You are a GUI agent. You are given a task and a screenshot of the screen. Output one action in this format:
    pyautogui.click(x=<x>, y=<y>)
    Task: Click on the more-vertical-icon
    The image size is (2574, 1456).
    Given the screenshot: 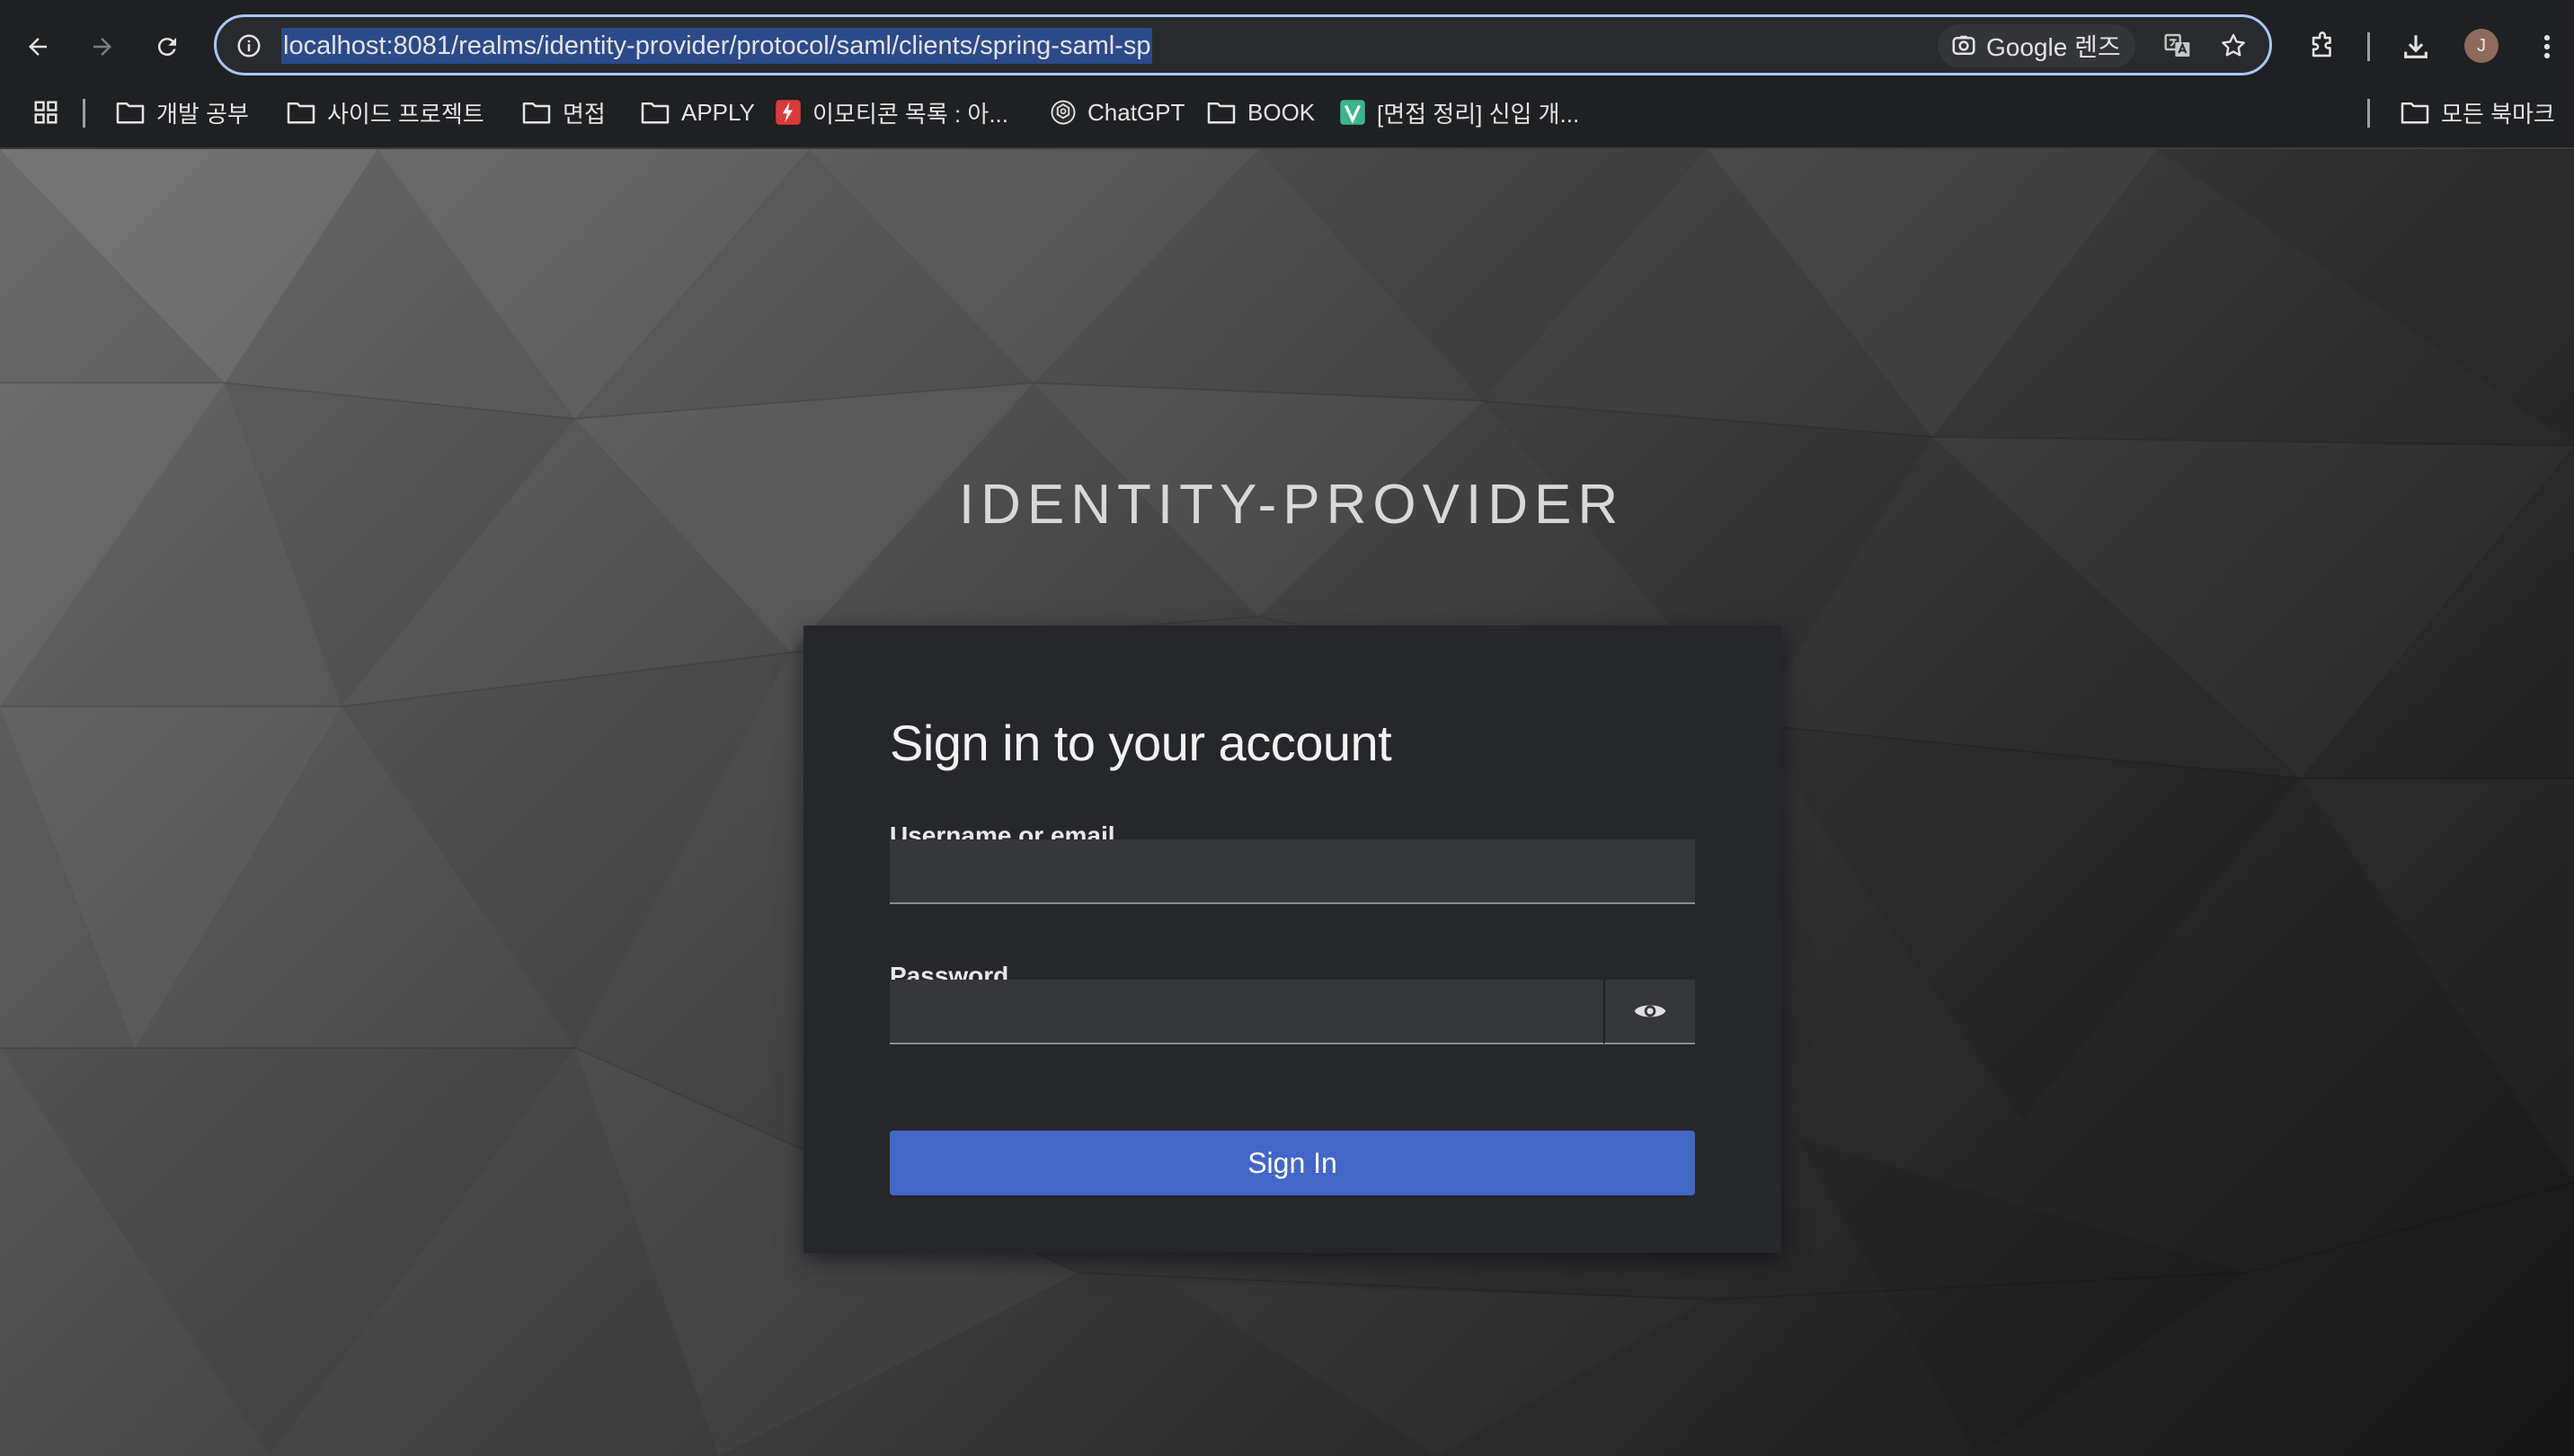 What is the action you would take?
    pyautogui.click(x=2547, y=47)
    